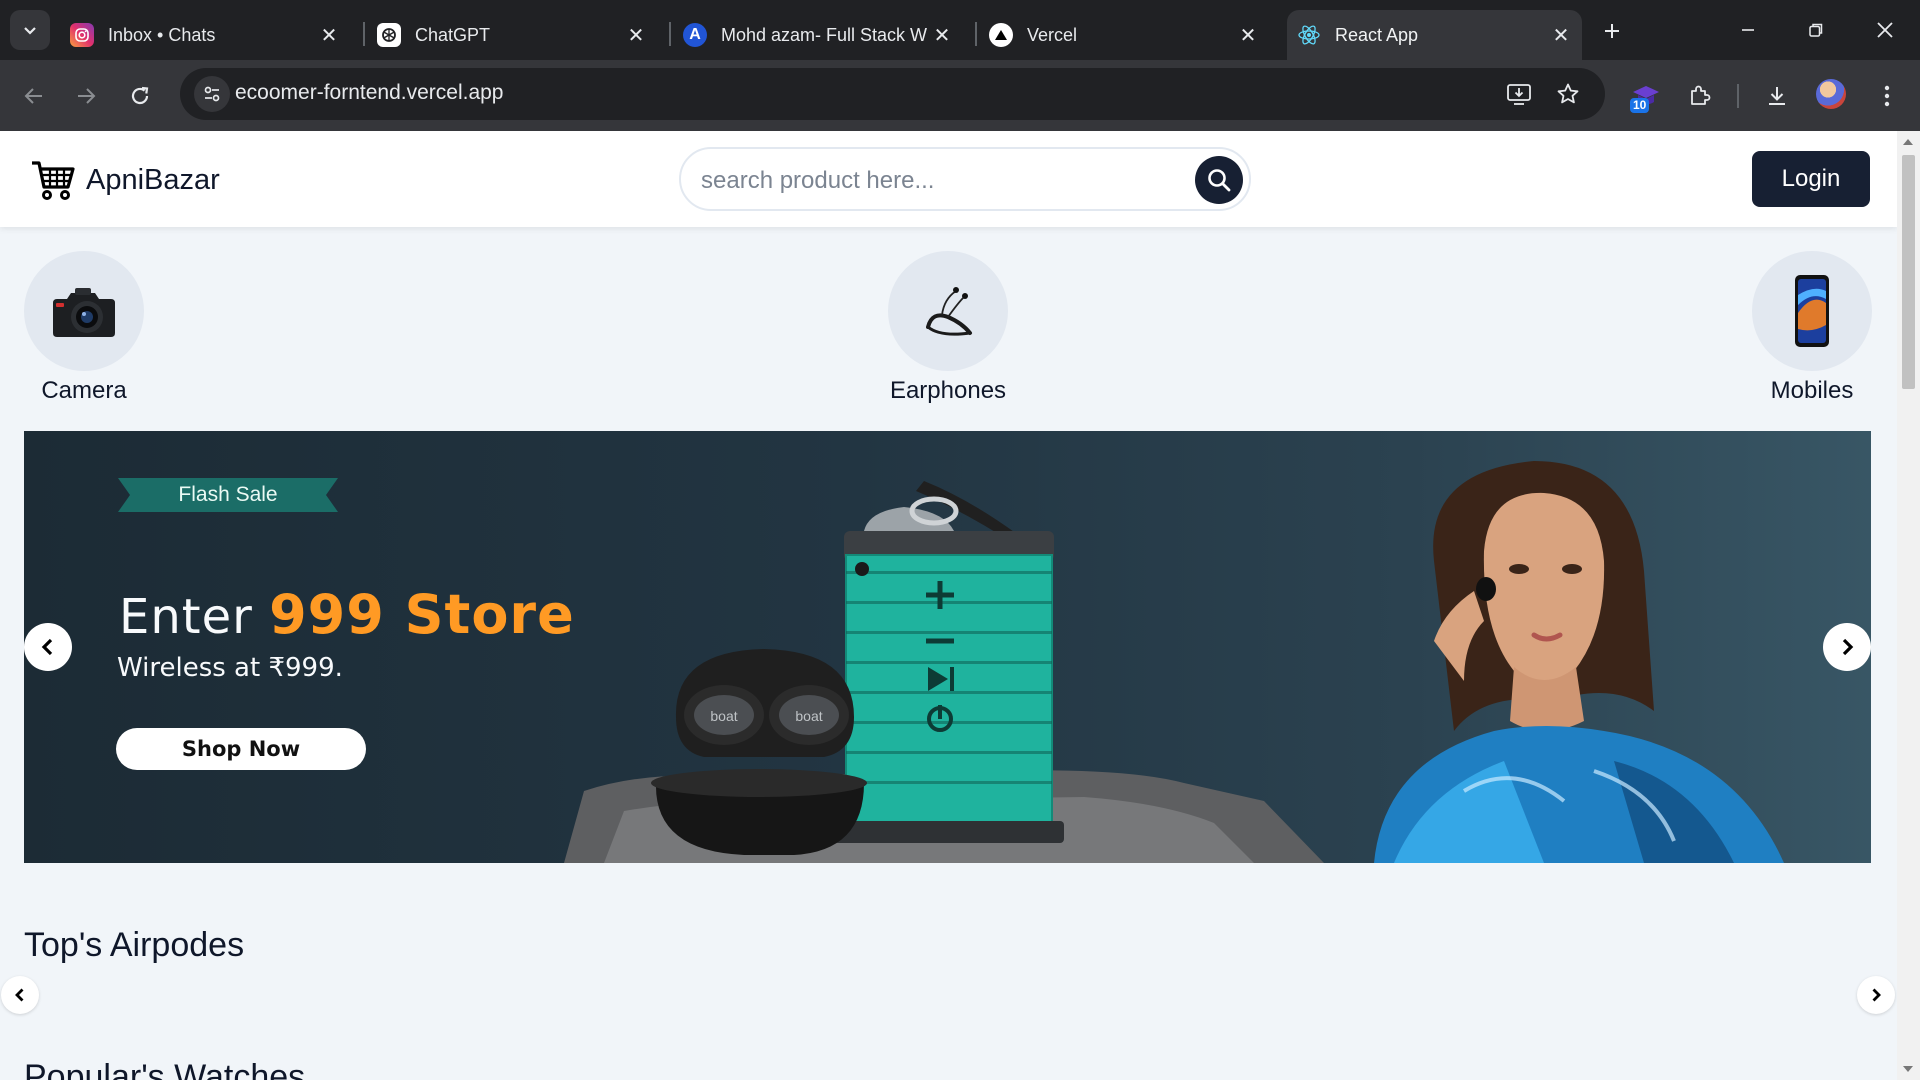 This screenshot has height=1080, width=1920. Describe the element at coordinates (228, 494) in the screenshot. I see `flash-sale-label: Flash Sale` at that location.